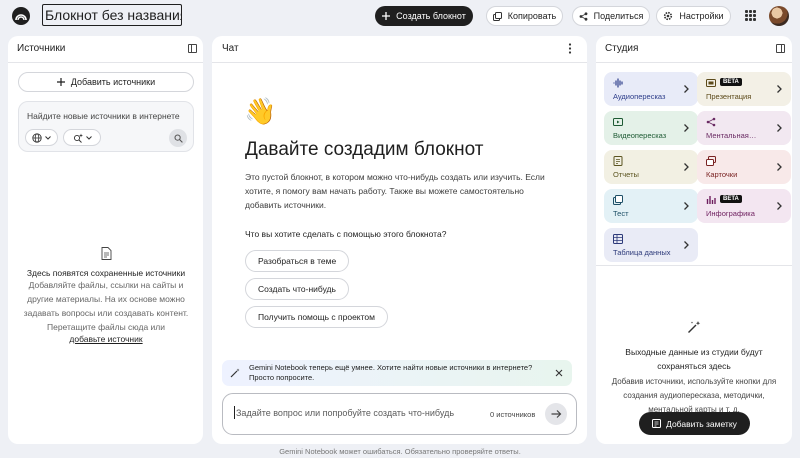 This screenshot has width=800, height=458. What do you see at coordinates (621, 213) in the screenshot?
I see `studio-tile-label: Тест` at bounding box center [621, 213].